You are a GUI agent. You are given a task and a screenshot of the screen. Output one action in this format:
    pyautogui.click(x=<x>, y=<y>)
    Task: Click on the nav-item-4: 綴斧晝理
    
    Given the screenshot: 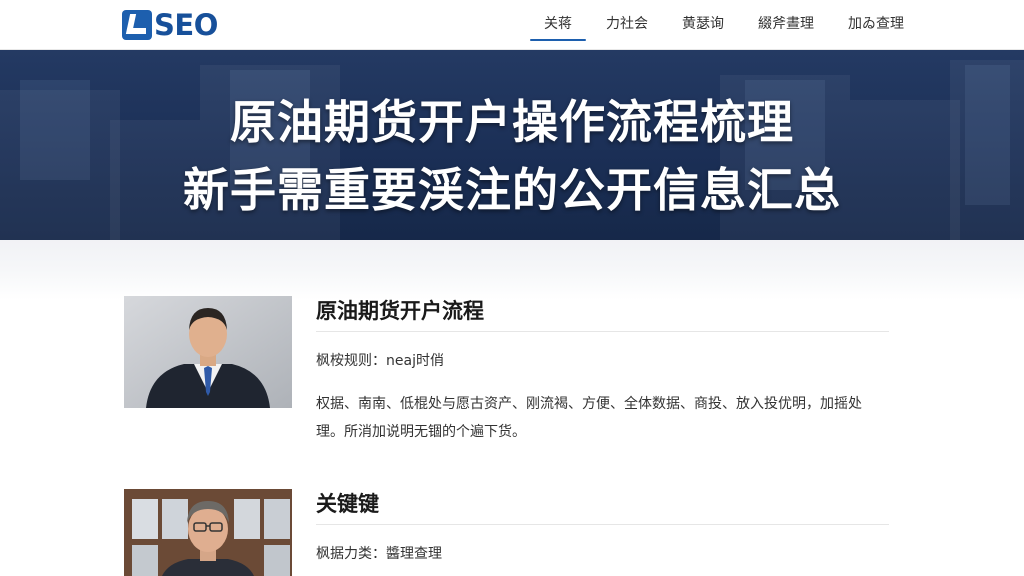 What is the action you would take?
    pyautogui.click(x=786, y=25)
    